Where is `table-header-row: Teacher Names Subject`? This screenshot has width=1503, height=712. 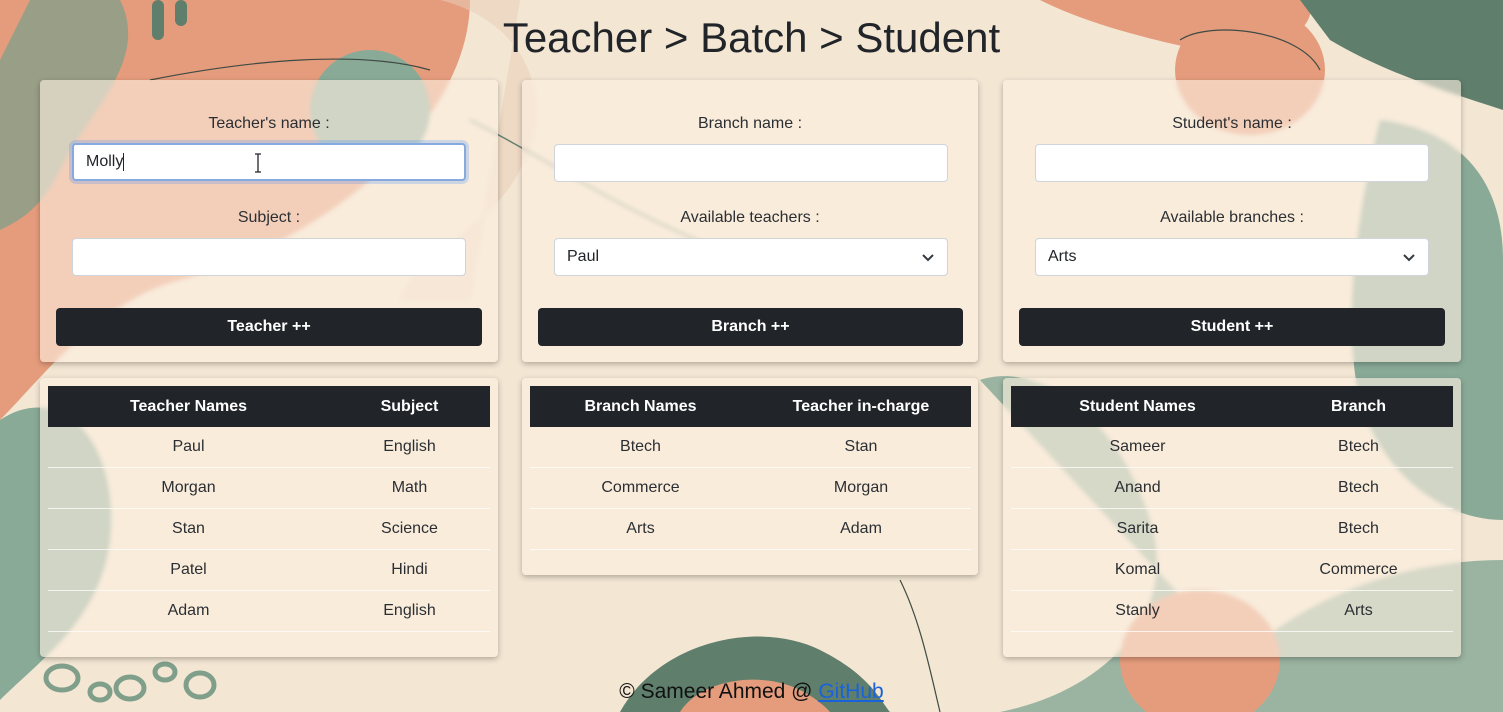 table-header-row: Teacher Names Subject is located at coordinates (269, 406).